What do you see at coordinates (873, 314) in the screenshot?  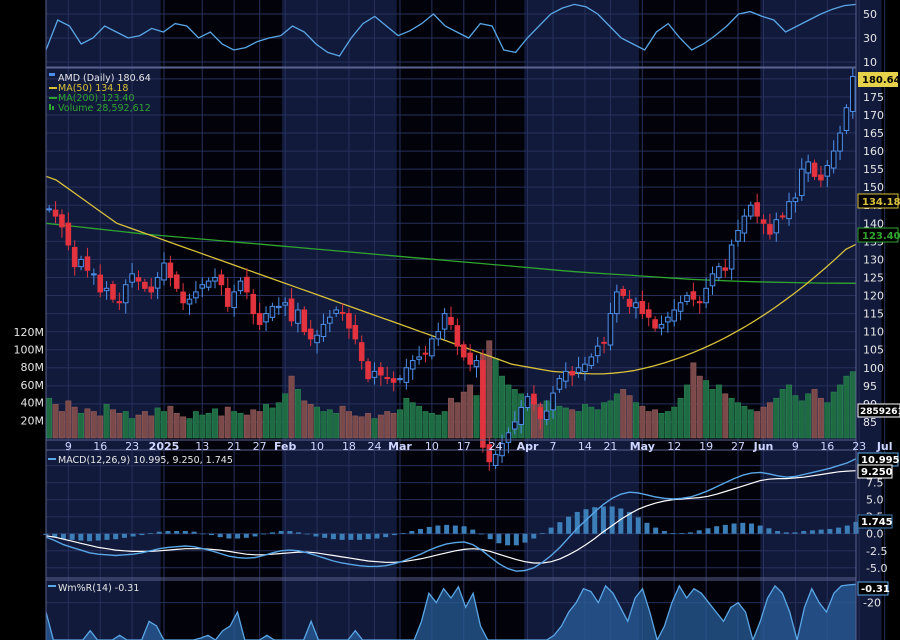 I see `price-tick-label: 115` at bounding box center [873, 314].